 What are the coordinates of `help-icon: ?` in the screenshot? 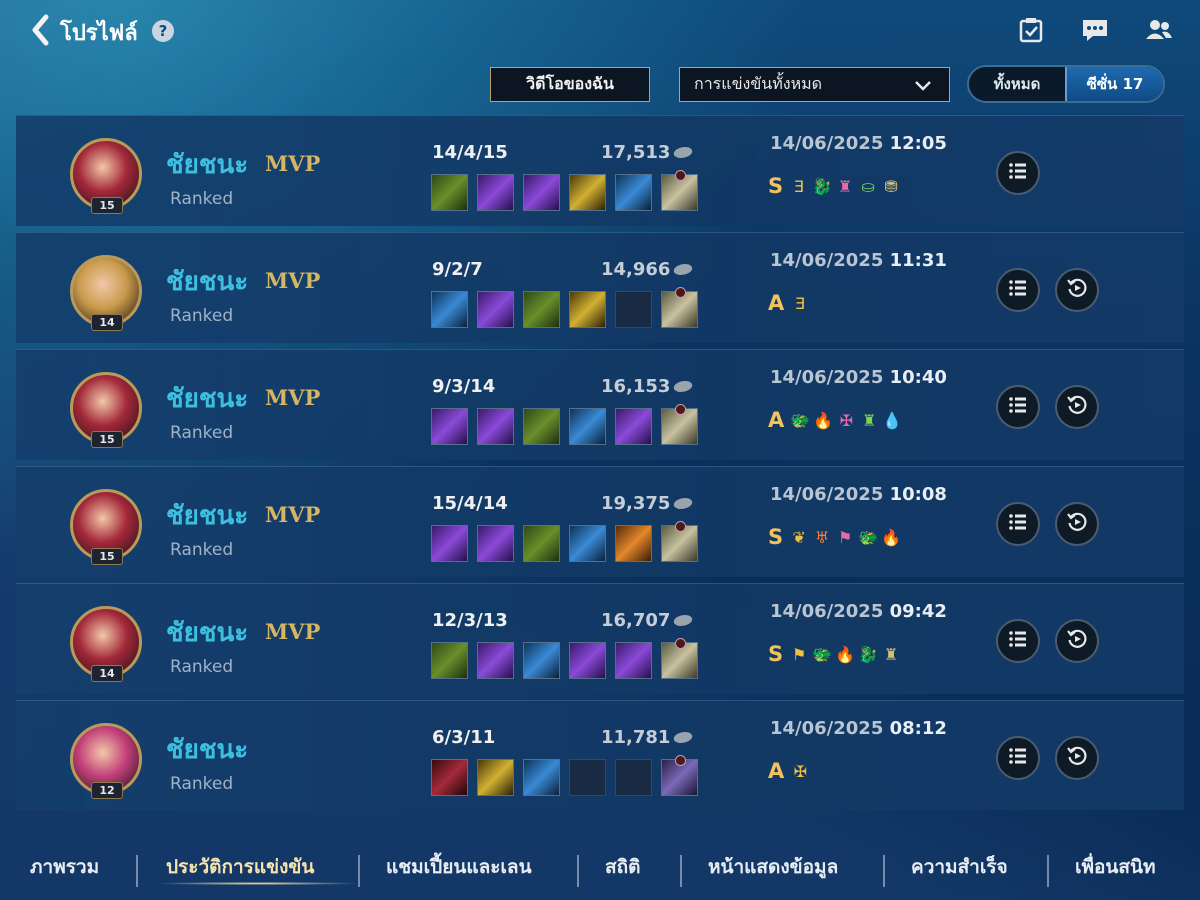 It's located at (163, 31).